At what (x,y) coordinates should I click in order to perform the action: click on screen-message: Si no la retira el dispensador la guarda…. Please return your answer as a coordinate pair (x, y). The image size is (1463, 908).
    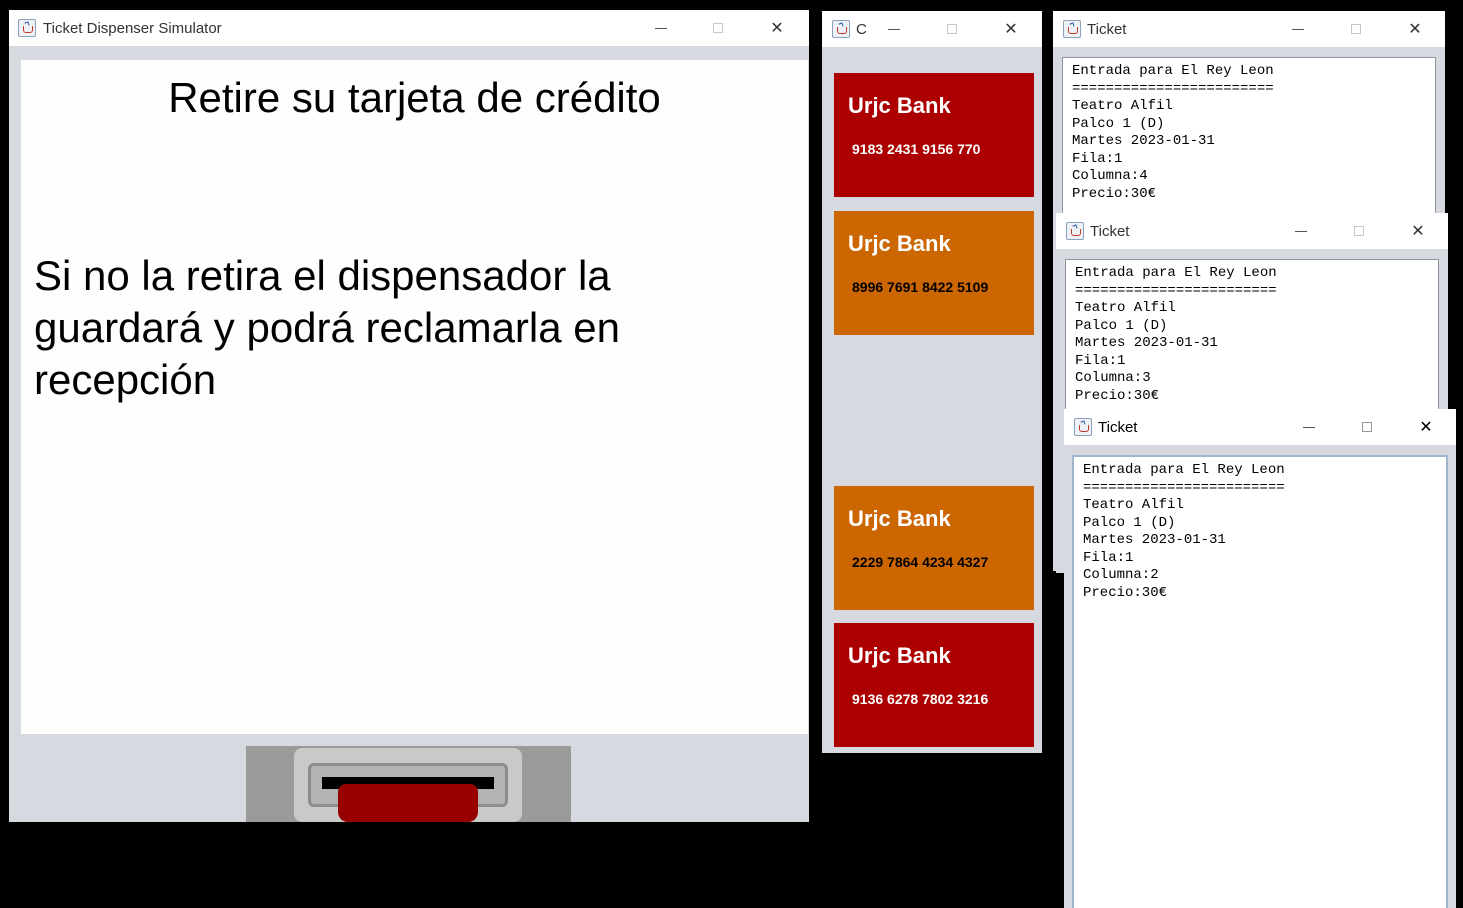
    Looking at the image, I should click on (327, 327).